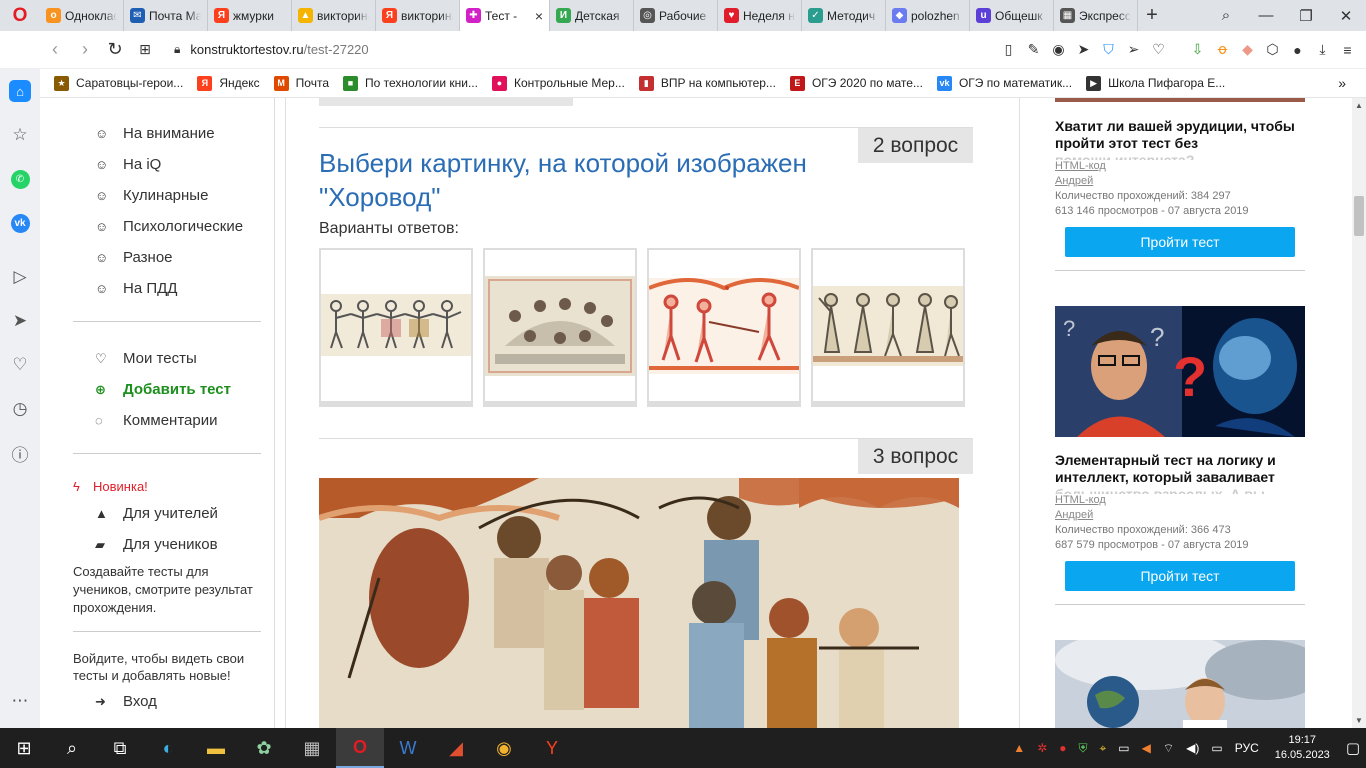 Image resolution: width=1366 pixels, height=768 pixels. I want to click on clock: 19:17 16.05.2023, so click(1302, 748).